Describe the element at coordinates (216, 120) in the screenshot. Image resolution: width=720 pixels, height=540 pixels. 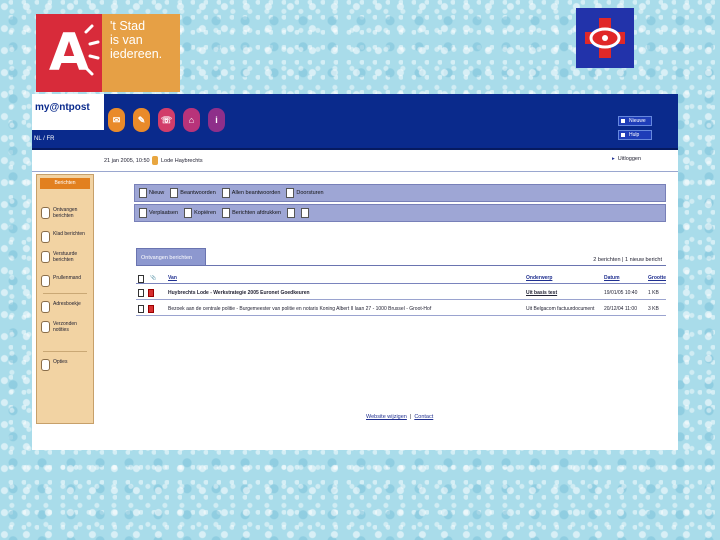
I see `info-nav-icon: i` at that location.